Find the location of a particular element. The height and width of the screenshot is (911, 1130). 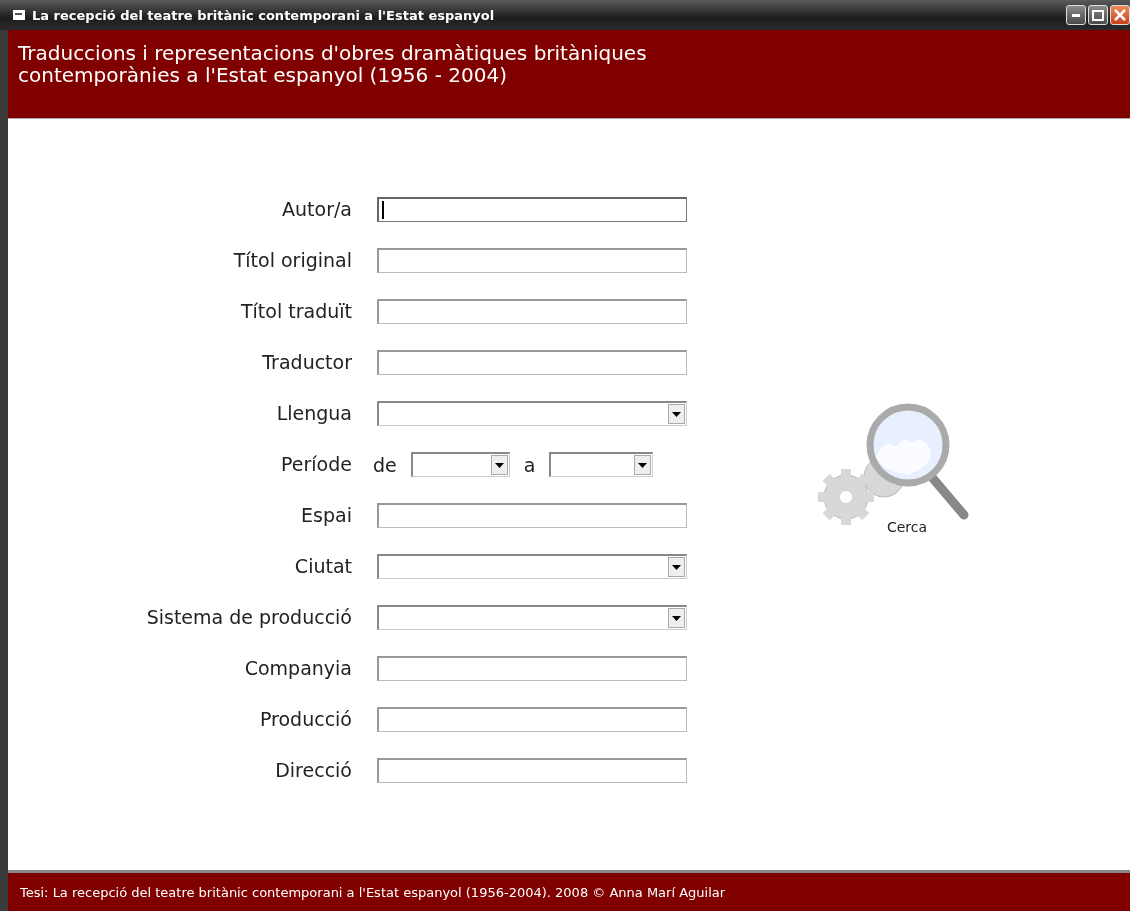

field-label: Ciutat is located at coordinates (322, 566).